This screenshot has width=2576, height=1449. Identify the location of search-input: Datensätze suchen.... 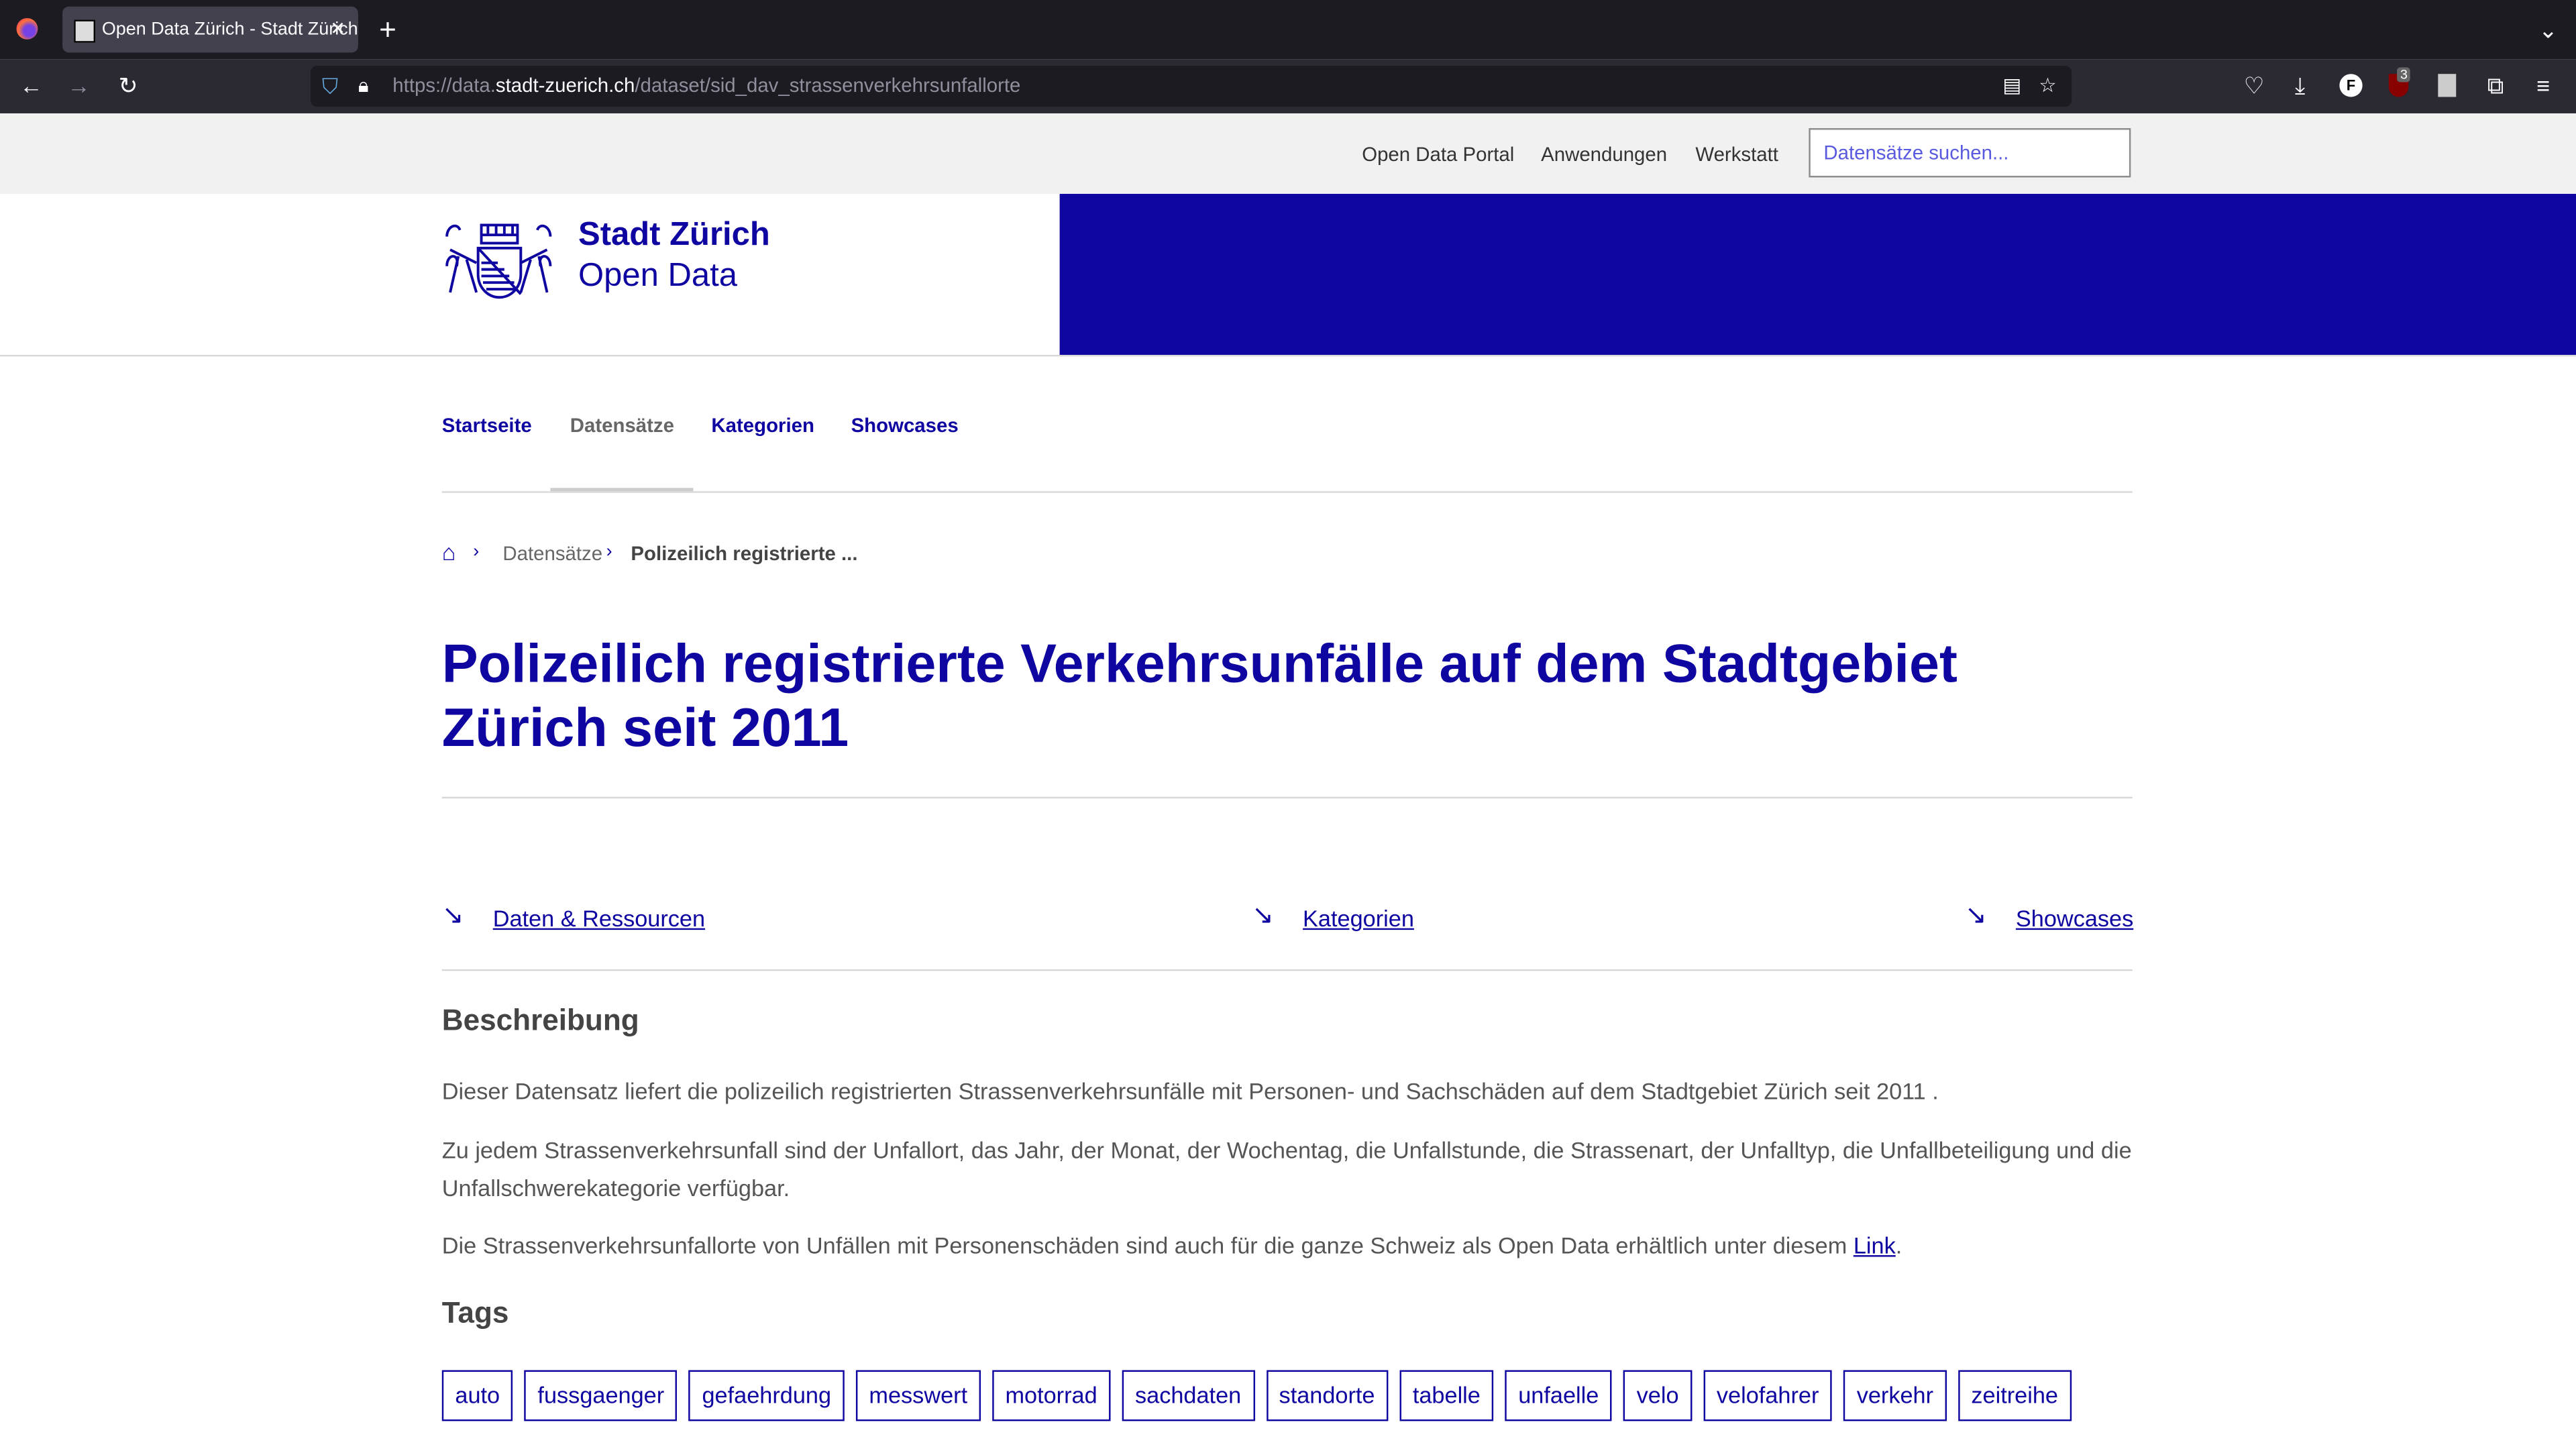
(1970, 153).